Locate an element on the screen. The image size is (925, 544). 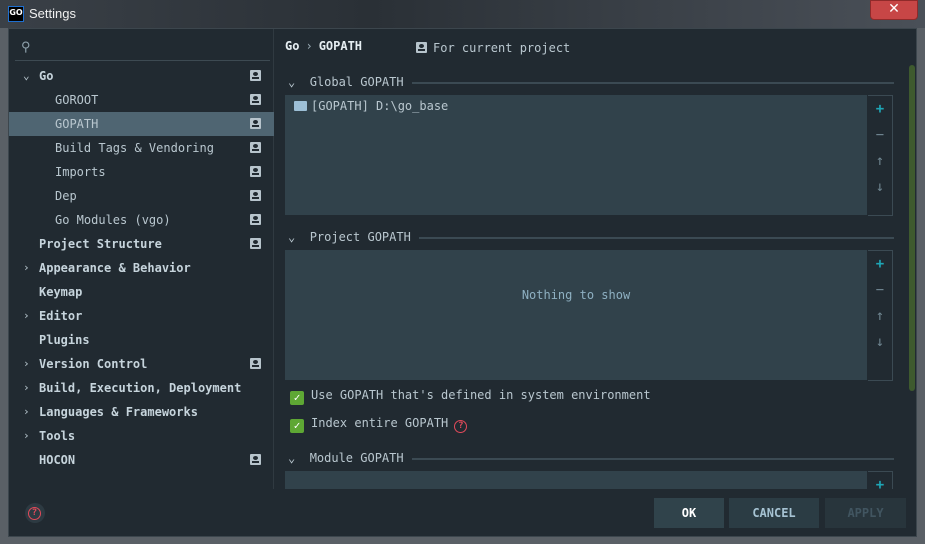
global-toolbar: + − ↑ ↓ is located at coordinates (880, 155).